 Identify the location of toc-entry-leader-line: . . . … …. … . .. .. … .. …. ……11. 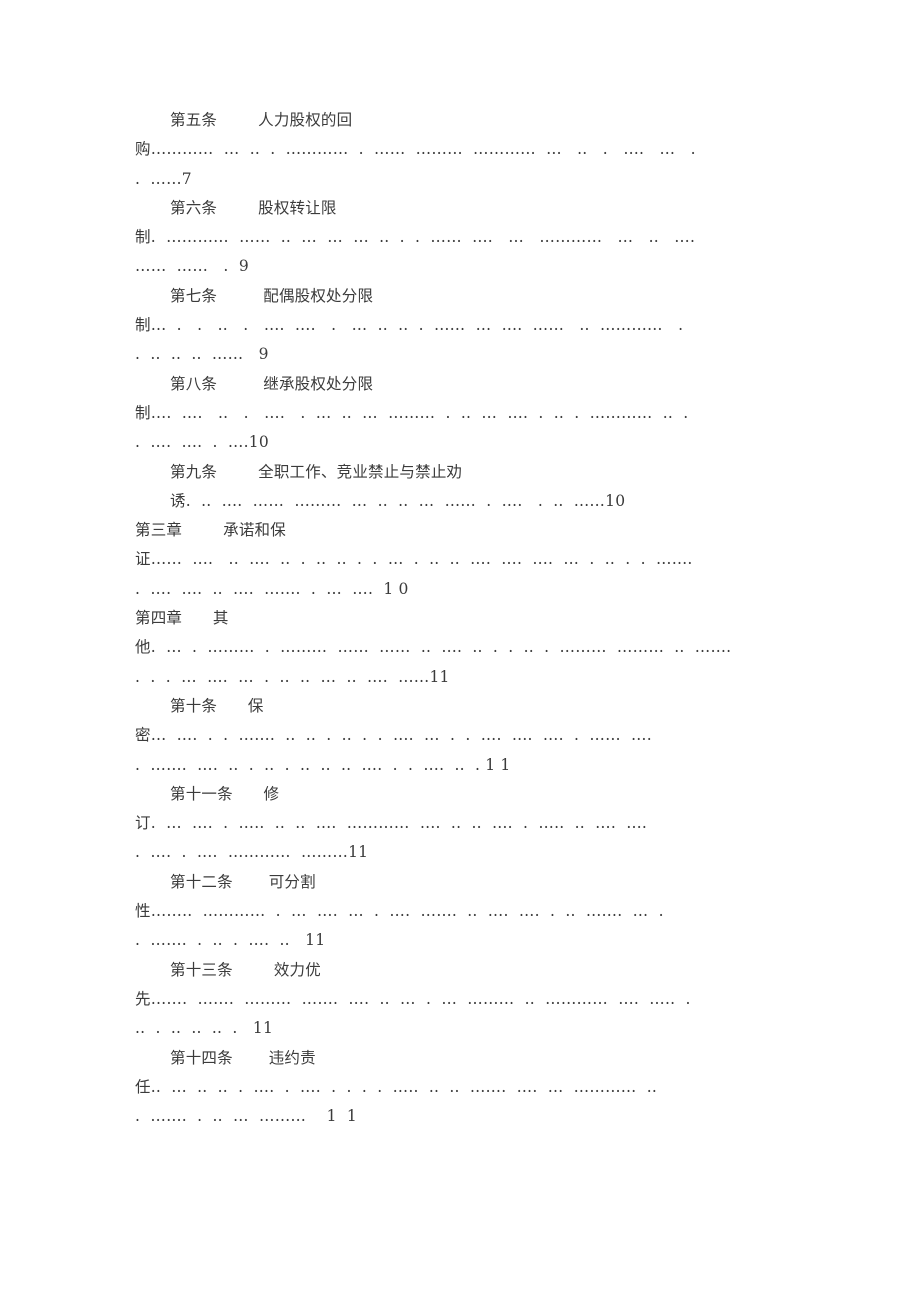
(292, 676).